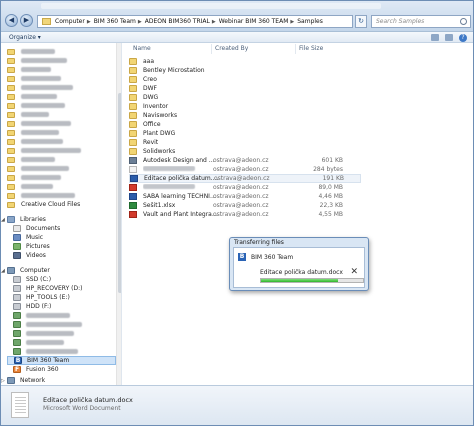  Describe the element at coordinates (17, 315) in the screenshot. I see `network-drive-icon` at that location.